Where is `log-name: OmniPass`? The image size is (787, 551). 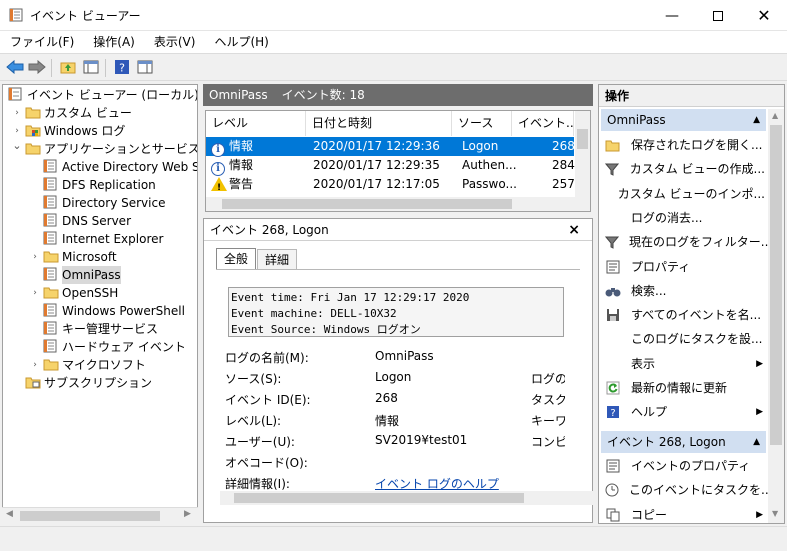 log-name: OmniPass is located at coordinates (238, 95).